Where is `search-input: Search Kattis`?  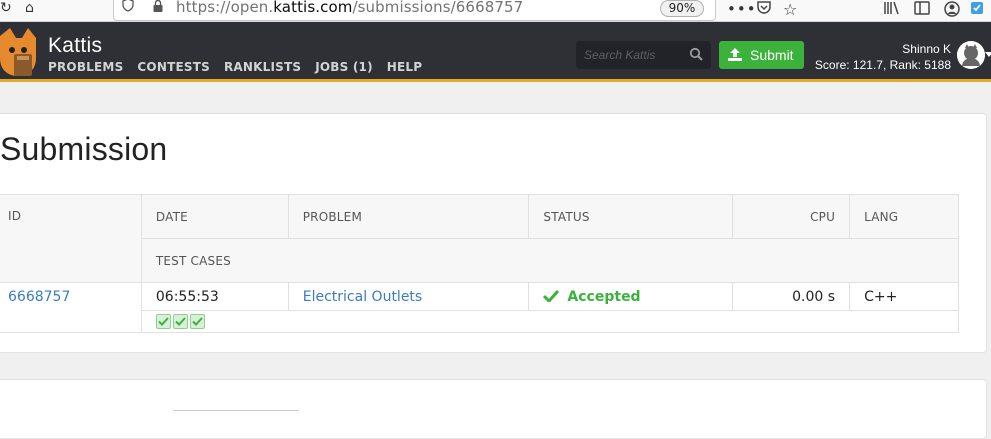
search-input: Search Kattis is located at coordinates (643, 55).